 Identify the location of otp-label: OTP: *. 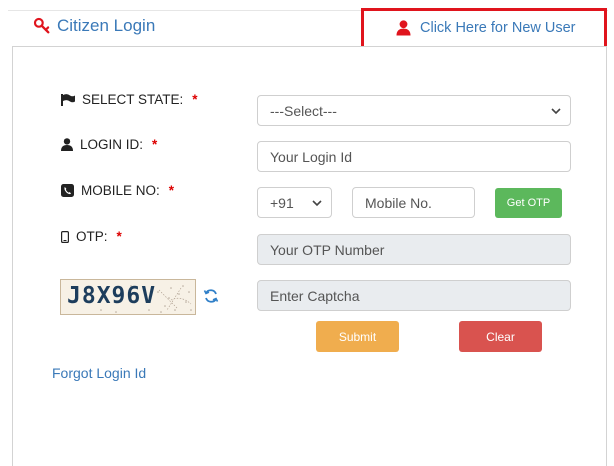
(91, 236).